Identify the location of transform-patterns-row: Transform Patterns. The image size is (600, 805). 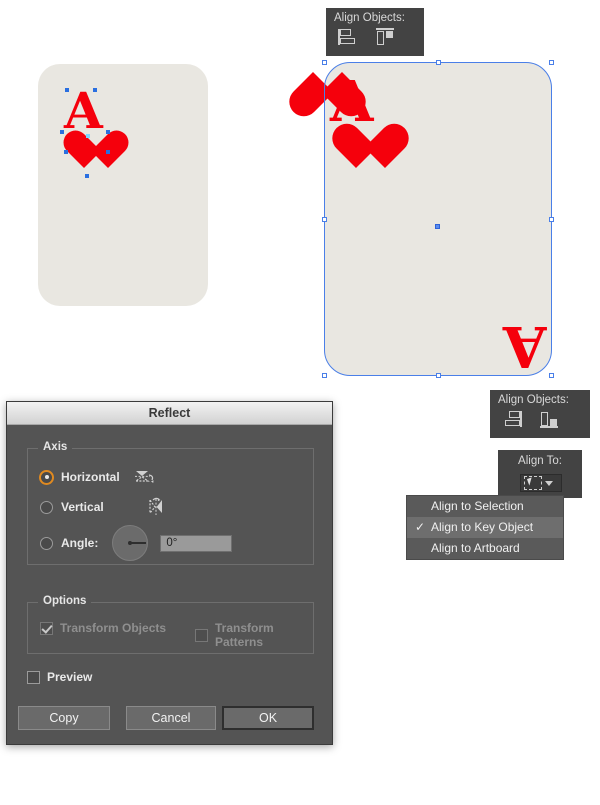
(254, 635).